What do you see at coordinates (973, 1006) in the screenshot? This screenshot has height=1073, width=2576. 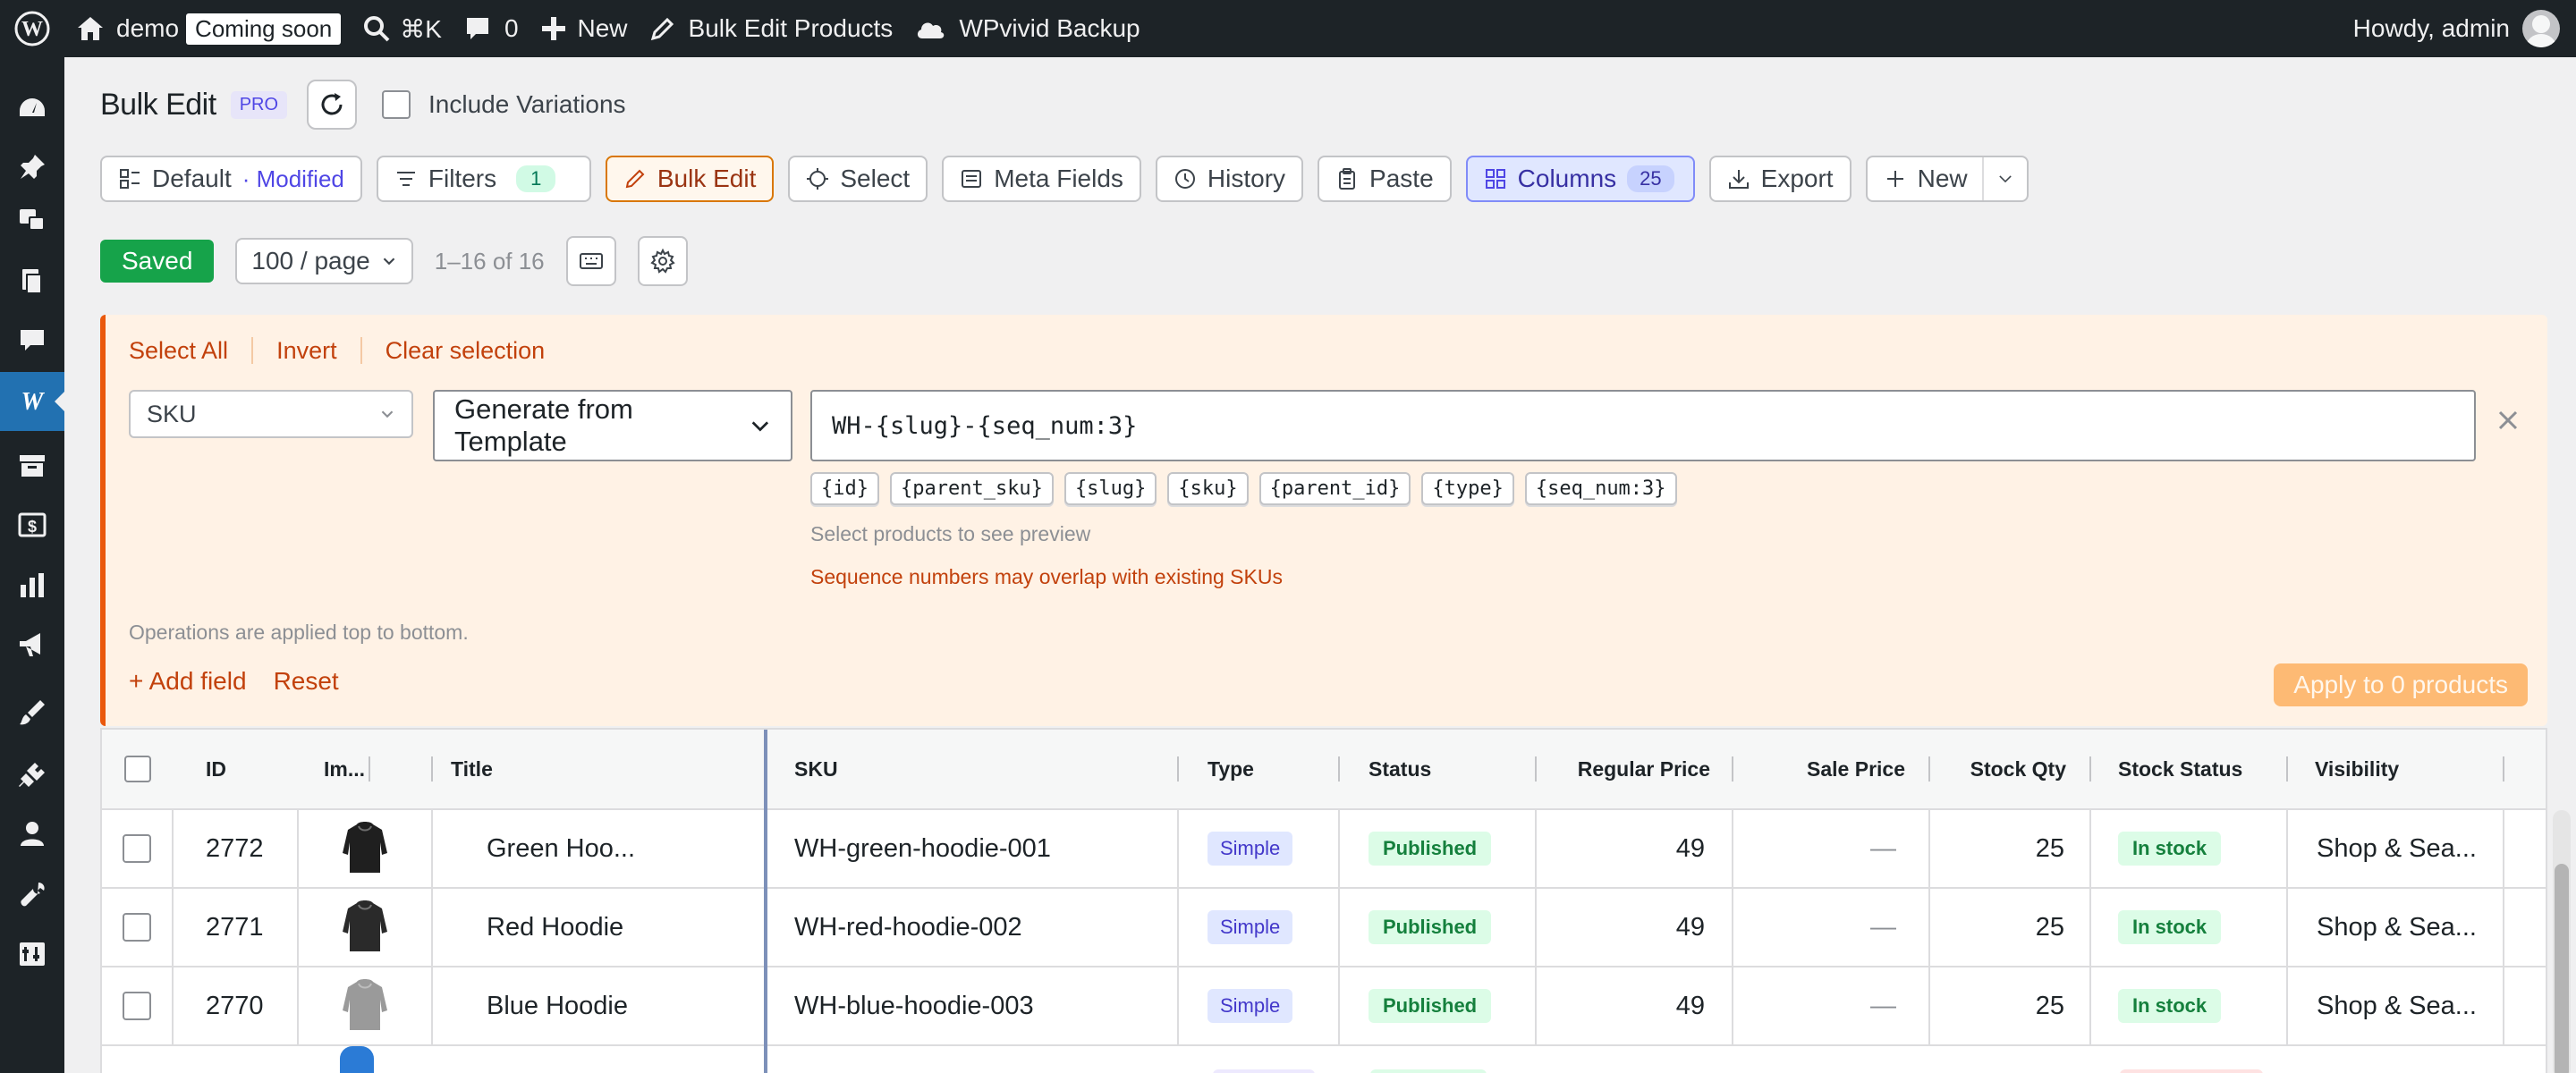 I see `cell-sku: WH-blue-hoodie-003` at bounding box center [973, 1006].